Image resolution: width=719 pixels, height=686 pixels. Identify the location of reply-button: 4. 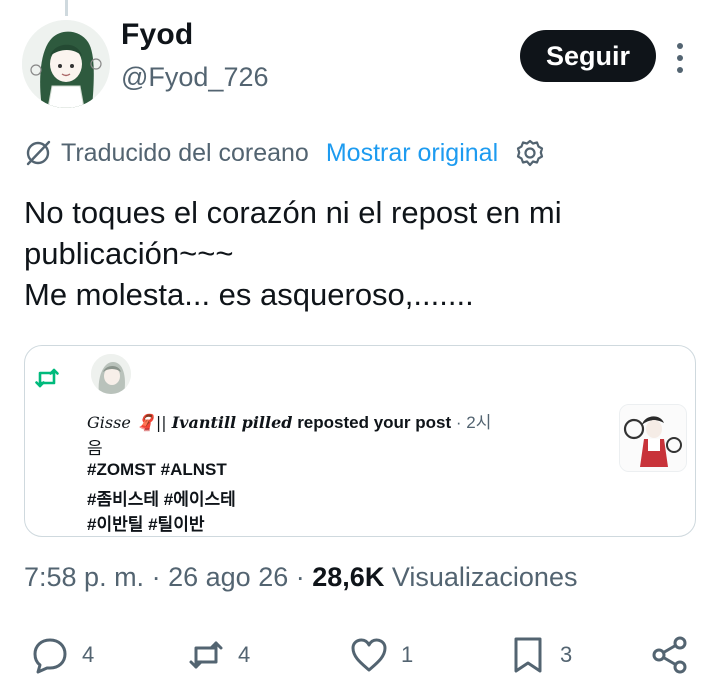
(62, 655).